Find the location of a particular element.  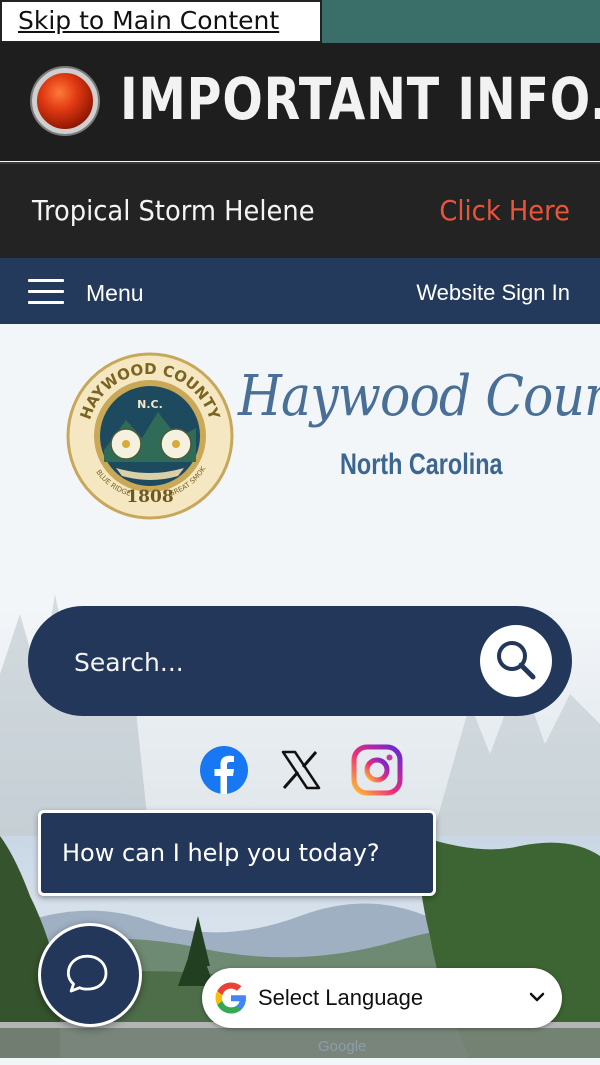

state-name: North Carolina is located at coordinates (421, 464).